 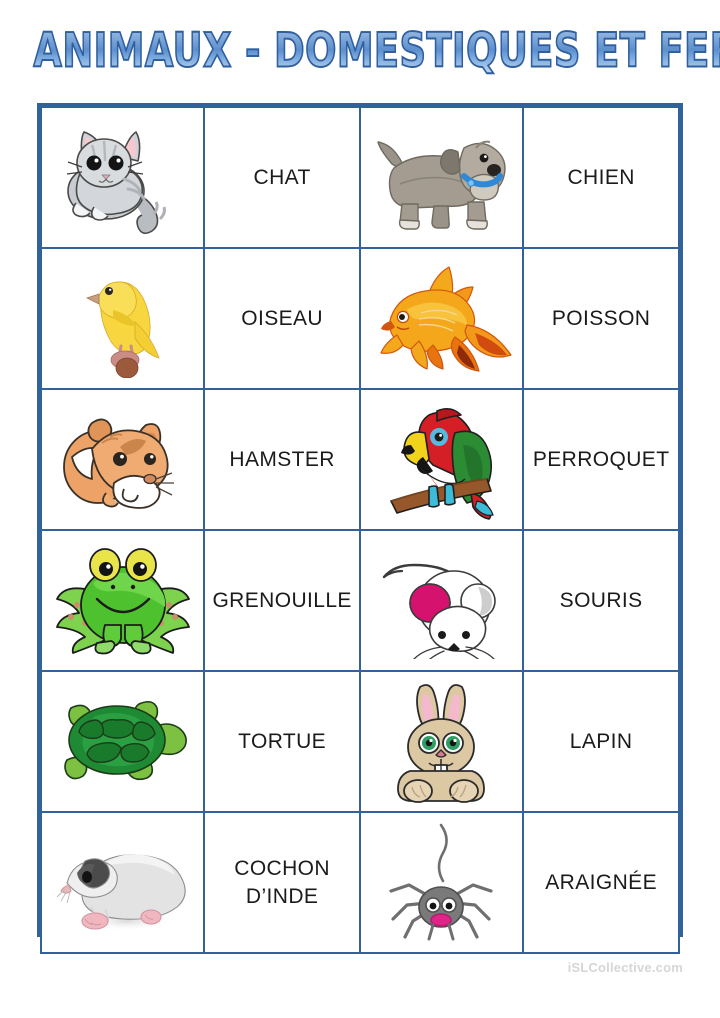 I want to click on table-row: GRENOUILLE SOURIS, so click(x=359, y=600).